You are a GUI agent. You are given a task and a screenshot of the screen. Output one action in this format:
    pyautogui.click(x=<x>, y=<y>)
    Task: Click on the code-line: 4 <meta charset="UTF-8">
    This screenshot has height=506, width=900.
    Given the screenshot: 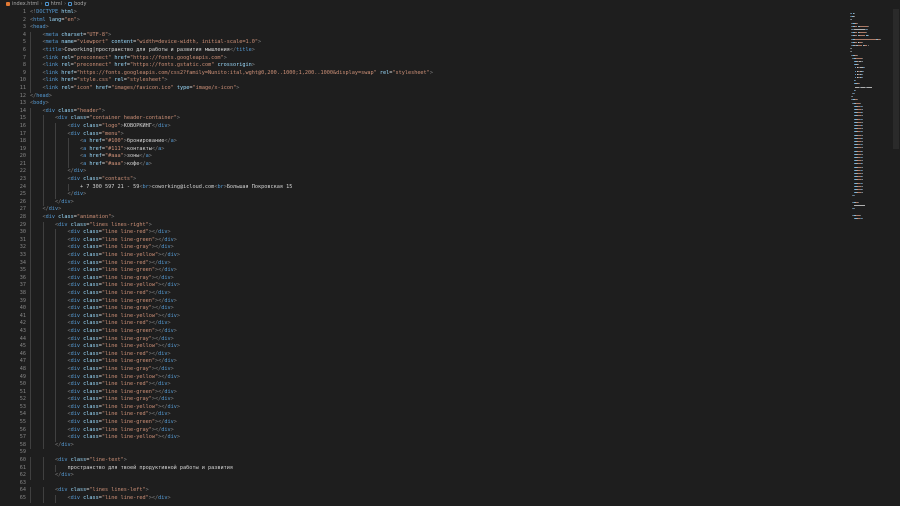 What is the action you would take?
    pyautogui.click(x=423, y=35)
    